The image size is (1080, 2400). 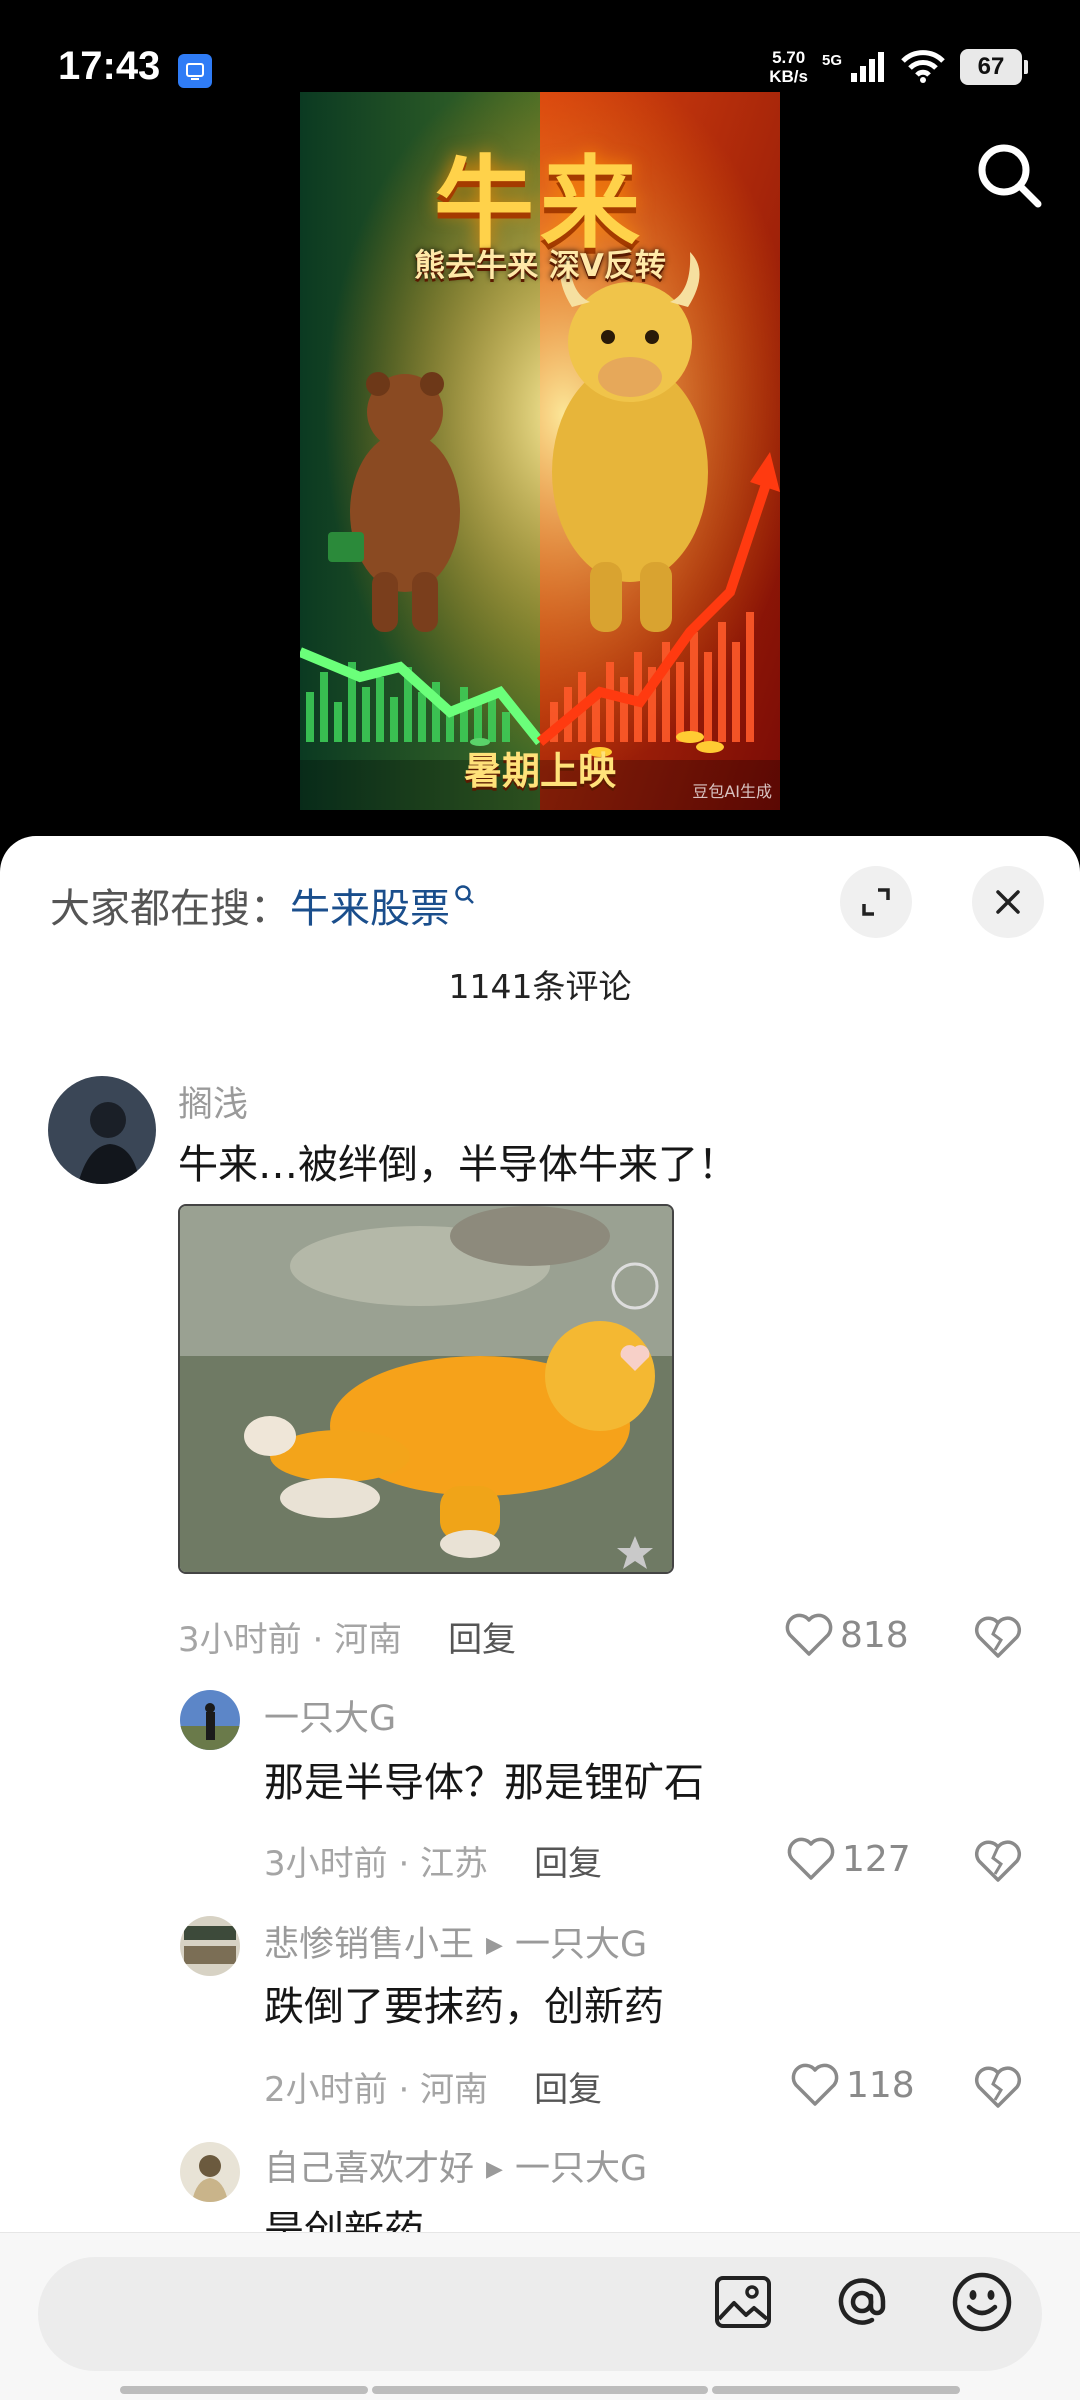 I want to click on comment-time-location: 3小时前 · 河南, so click(x=290, y=1640).